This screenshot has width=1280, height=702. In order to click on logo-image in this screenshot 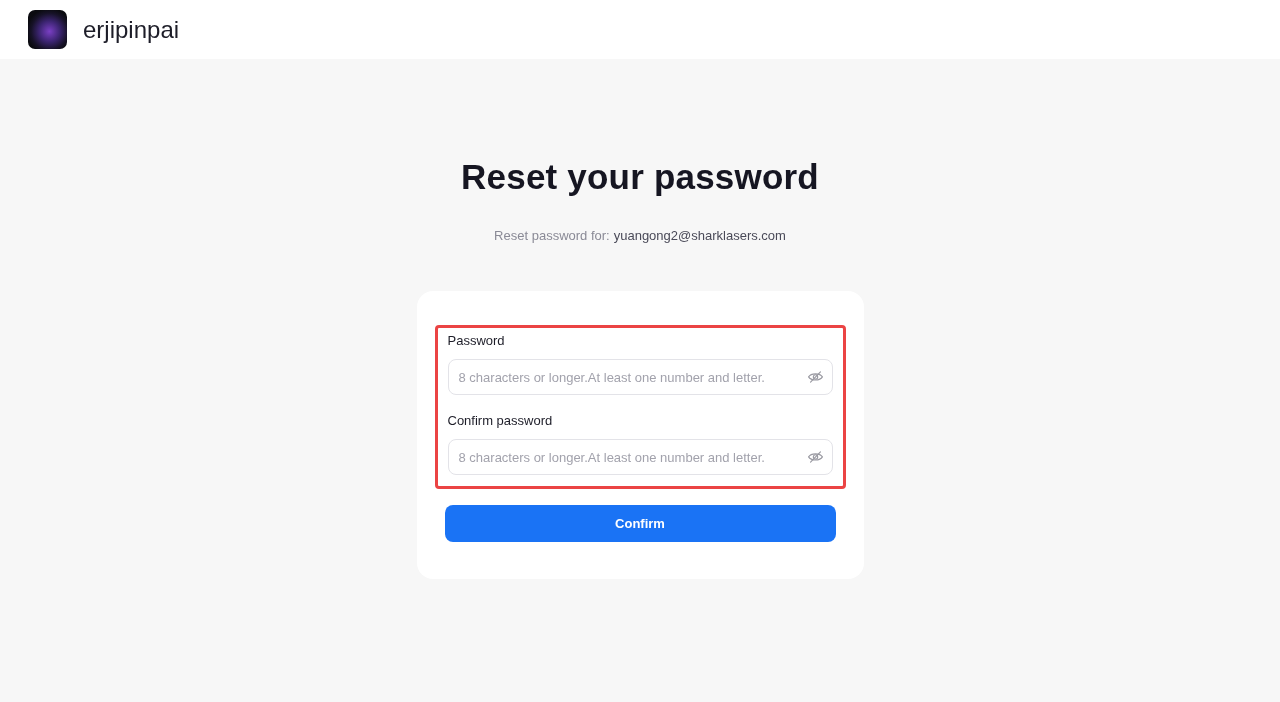, I will do `click(47, 29)`.